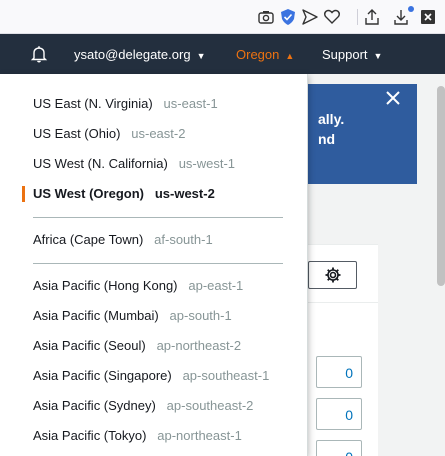  I want to click on region-option-ap-south-1: Asia Pacific (Mumbai) ap-south-1, so click(150, 316).